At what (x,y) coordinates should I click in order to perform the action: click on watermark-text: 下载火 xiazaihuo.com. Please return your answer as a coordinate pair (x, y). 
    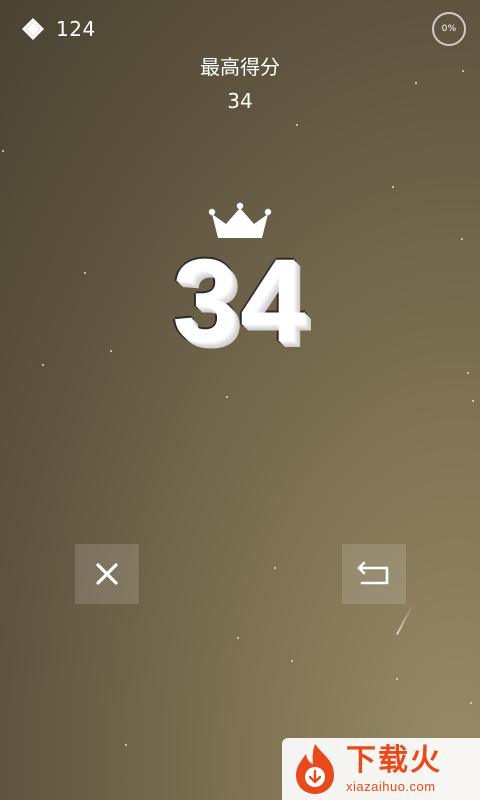
    Looking at the image, I should click on (394, 768).